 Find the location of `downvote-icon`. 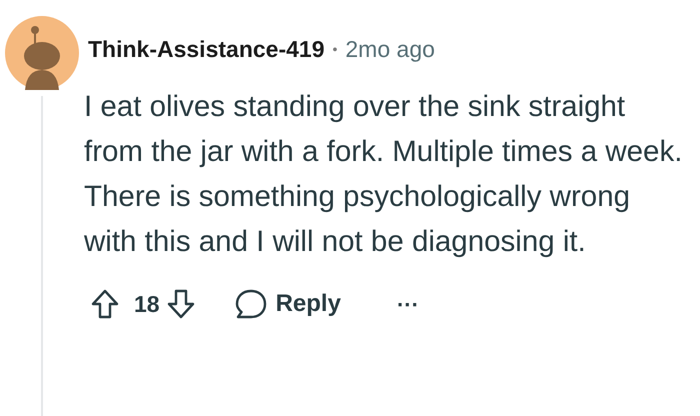

downvote-icon is located at coordinates (181, 304).